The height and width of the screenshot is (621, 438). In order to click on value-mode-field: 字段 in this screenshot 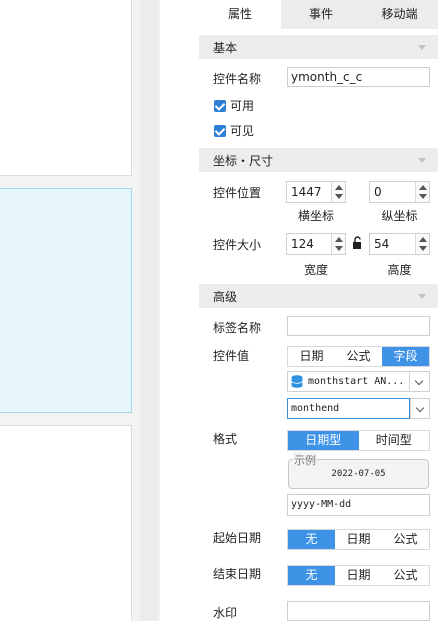, I will do `click(405, 356)`.